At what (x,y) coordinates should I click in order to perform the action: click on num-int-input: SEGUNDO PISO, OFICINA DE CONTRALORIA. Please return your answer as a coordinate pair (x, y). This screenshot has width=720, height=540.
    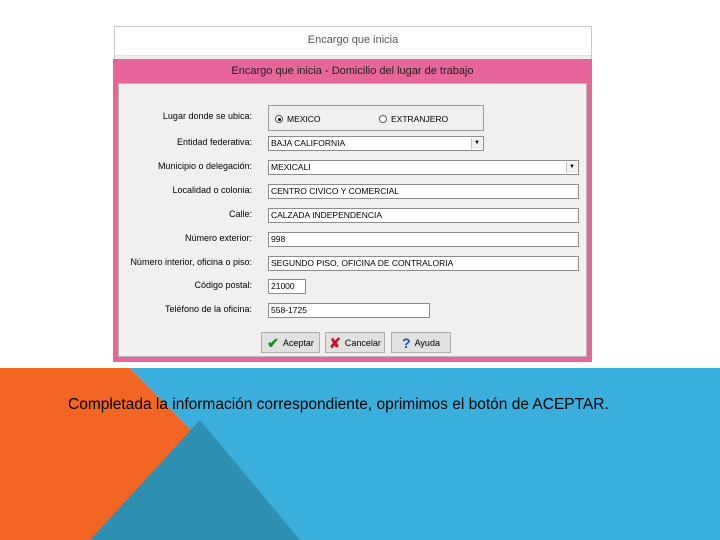
    Looking at the image, I should click on (423, 263).